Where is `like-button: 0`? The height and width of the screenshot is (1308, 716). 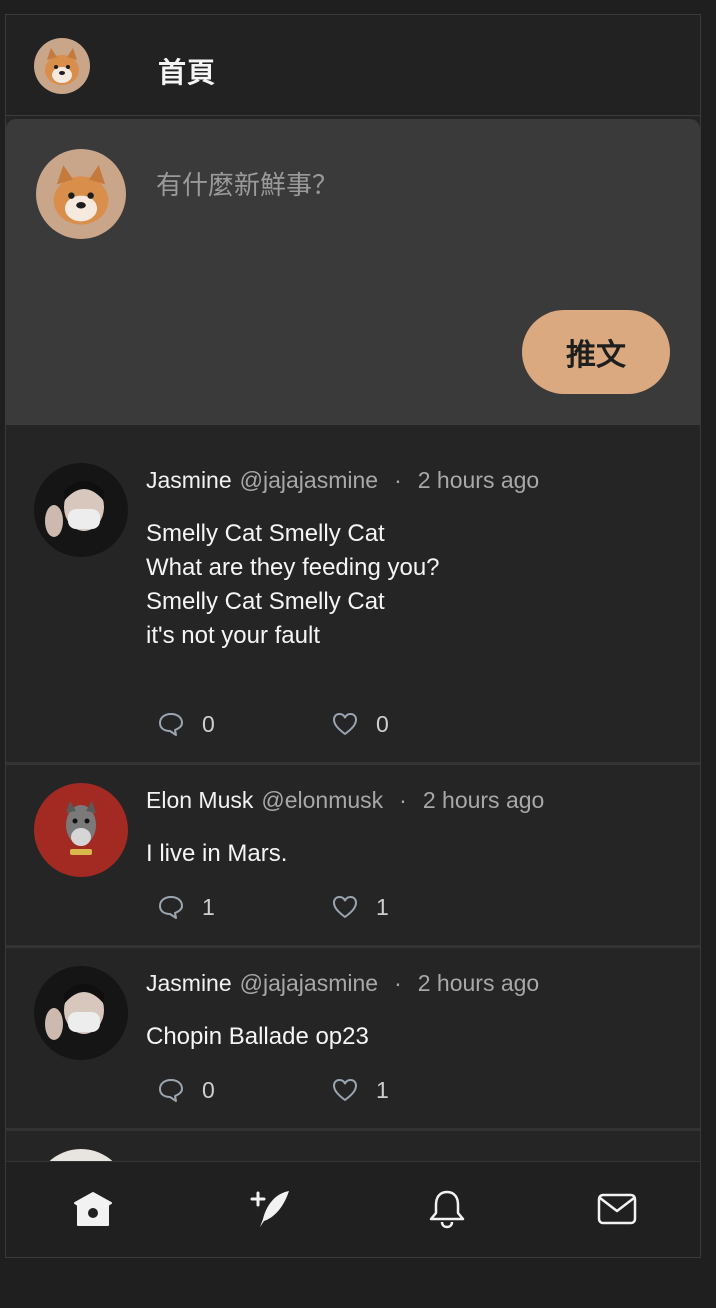
like-button: 0 is located at coordinates (360, 724).